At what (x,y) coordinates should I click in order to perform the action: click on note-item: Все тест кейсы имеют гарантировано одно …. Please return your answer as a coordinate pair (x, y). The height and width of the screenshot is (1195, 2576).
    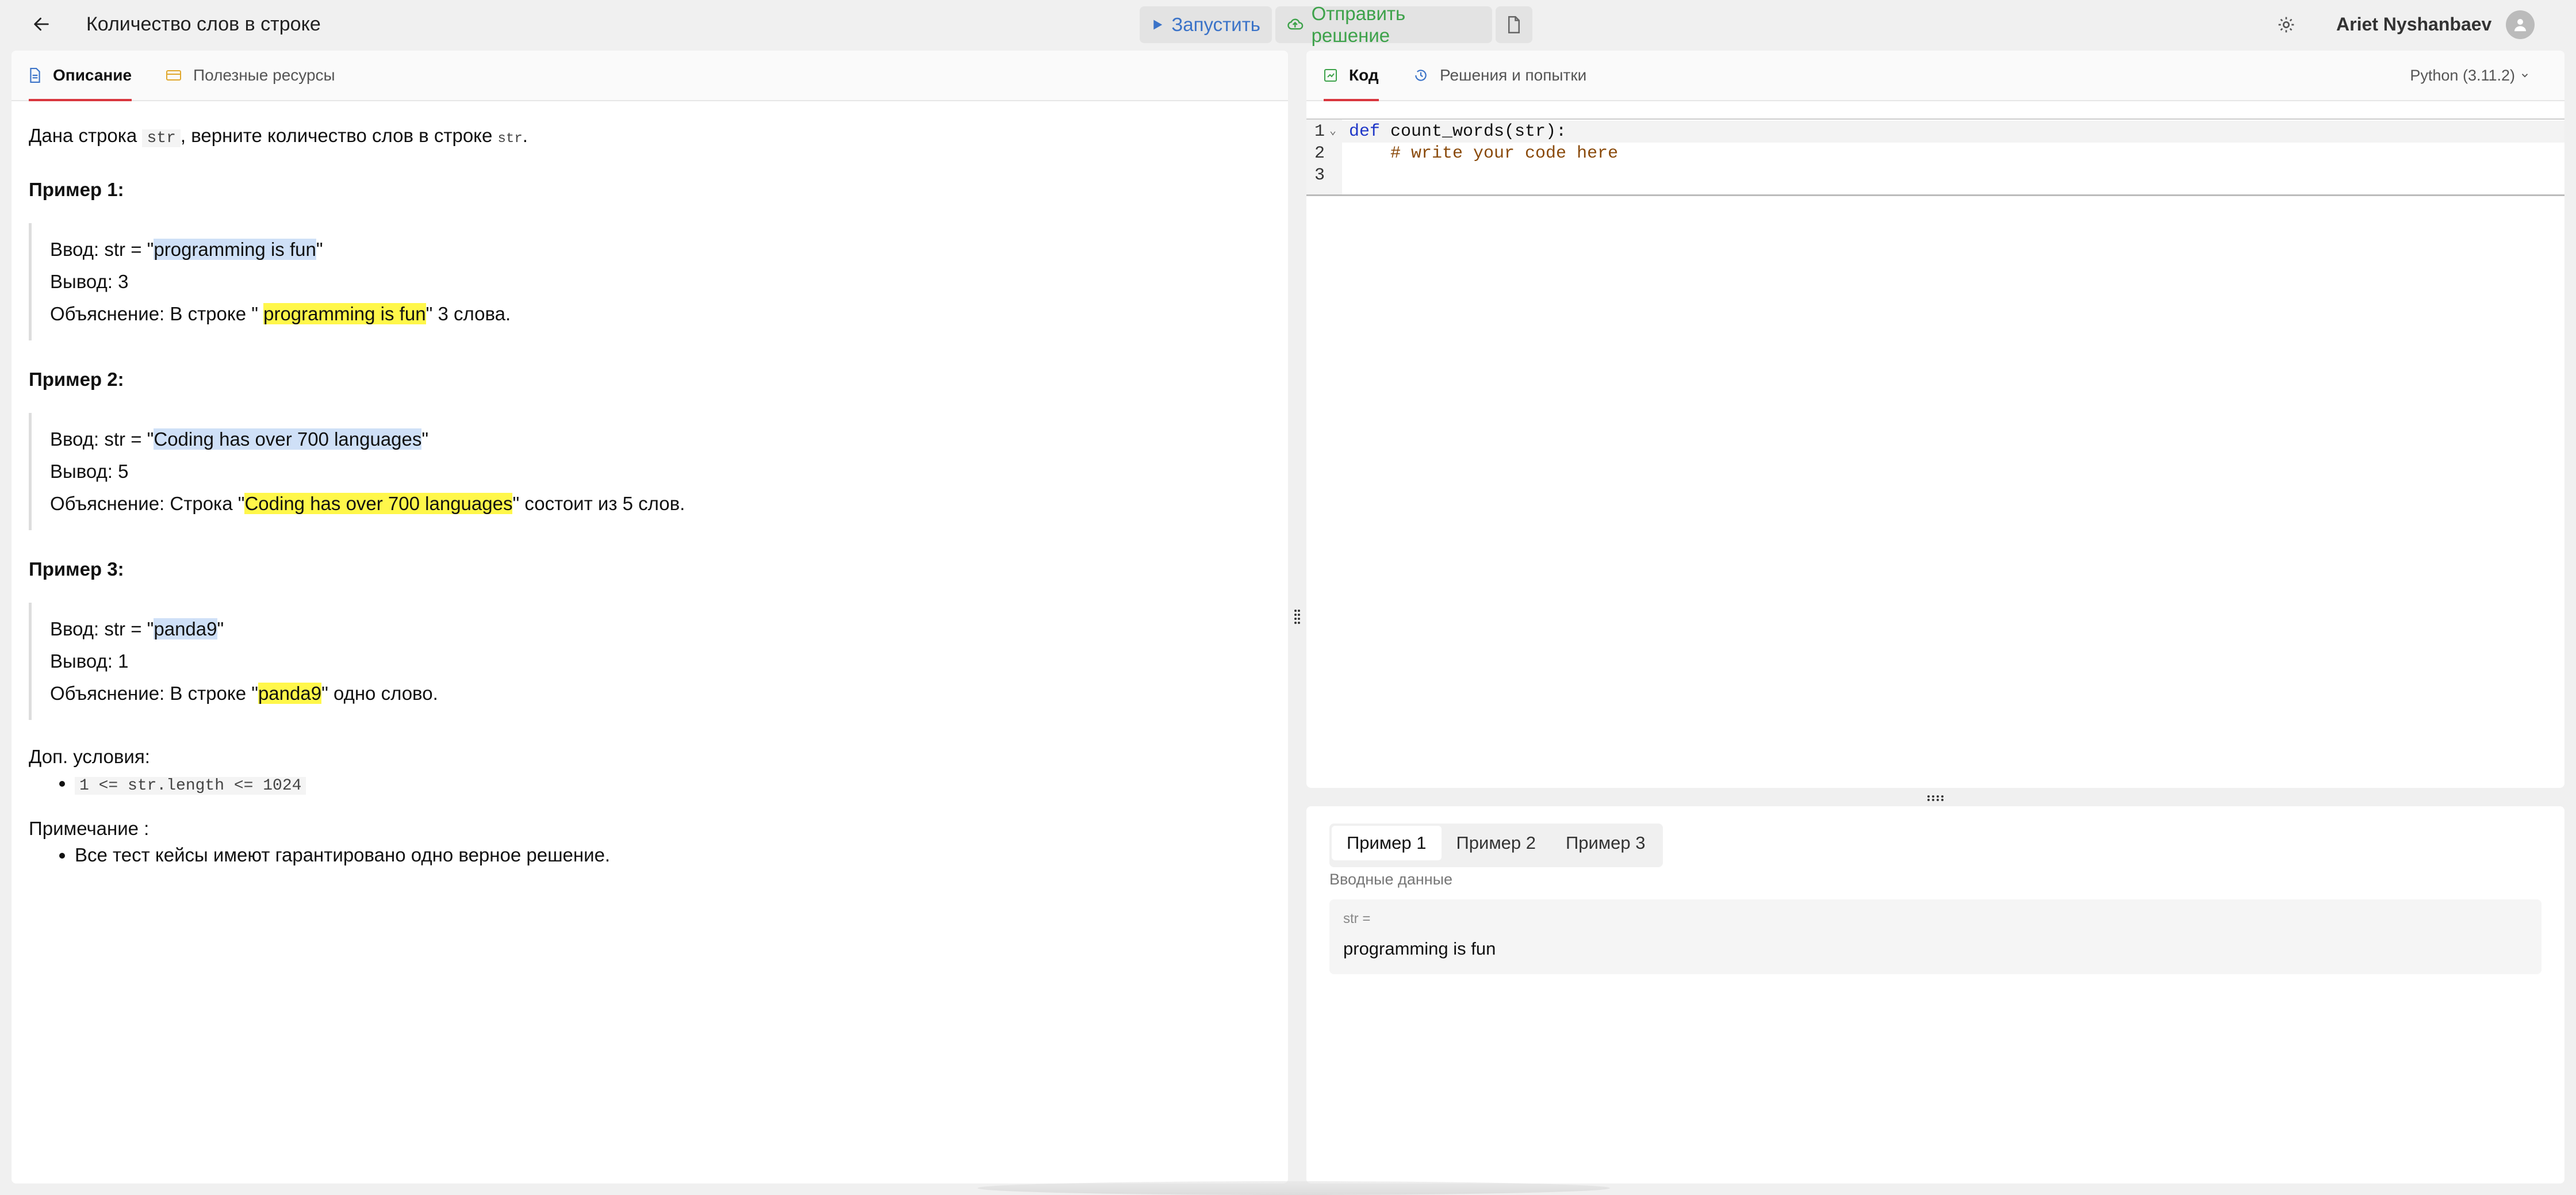
    Looking at the image, I should click on (670, 855).